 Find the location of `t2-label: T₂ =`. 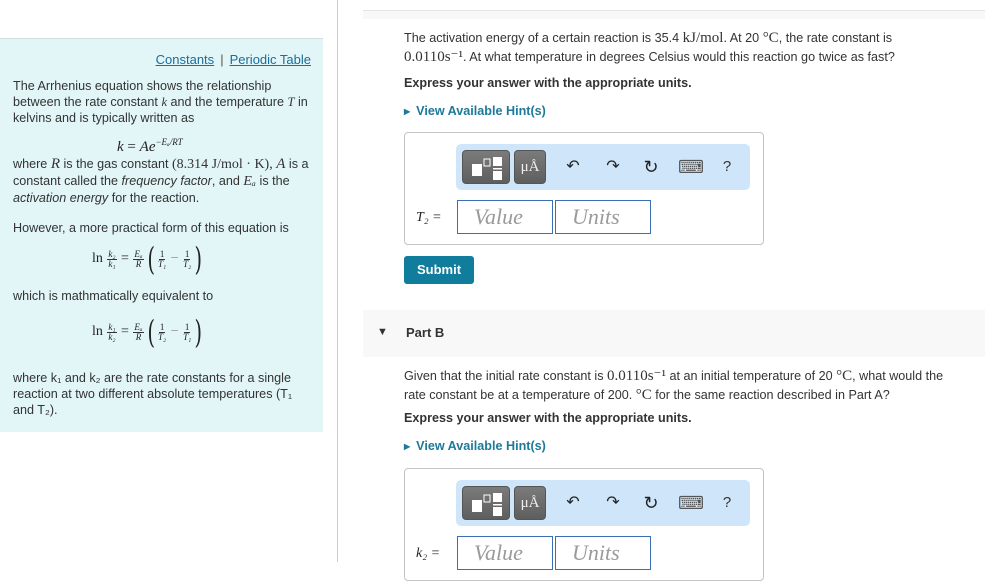

t2-label: T₂ = is located at coordinates (429, 217).